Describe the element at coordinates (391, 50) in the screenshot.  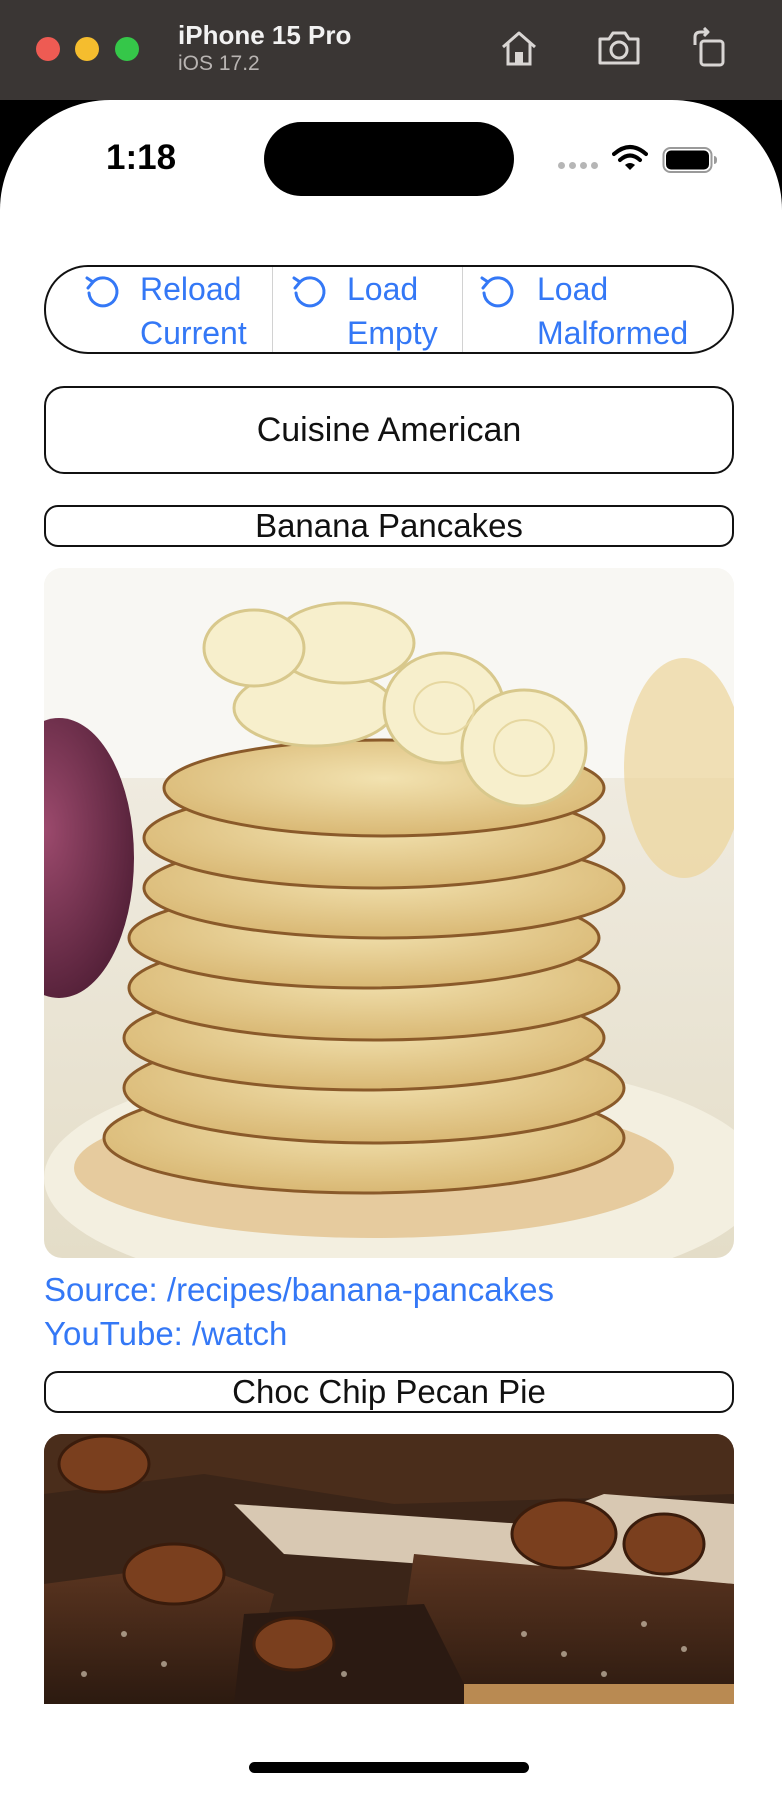
I see `simulator-title-bar: iPhone 15 Pro iOS 17.2` at that location.